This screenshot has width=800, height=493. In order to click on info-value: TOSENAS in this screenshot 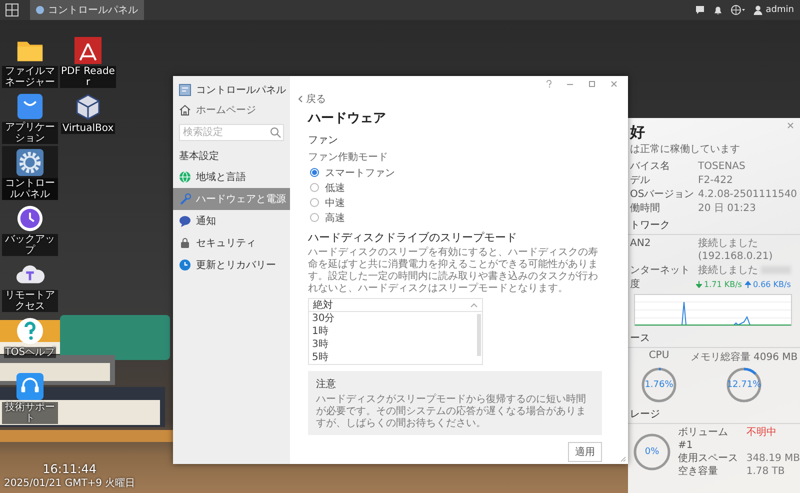, I will do `click(722, 166)`.